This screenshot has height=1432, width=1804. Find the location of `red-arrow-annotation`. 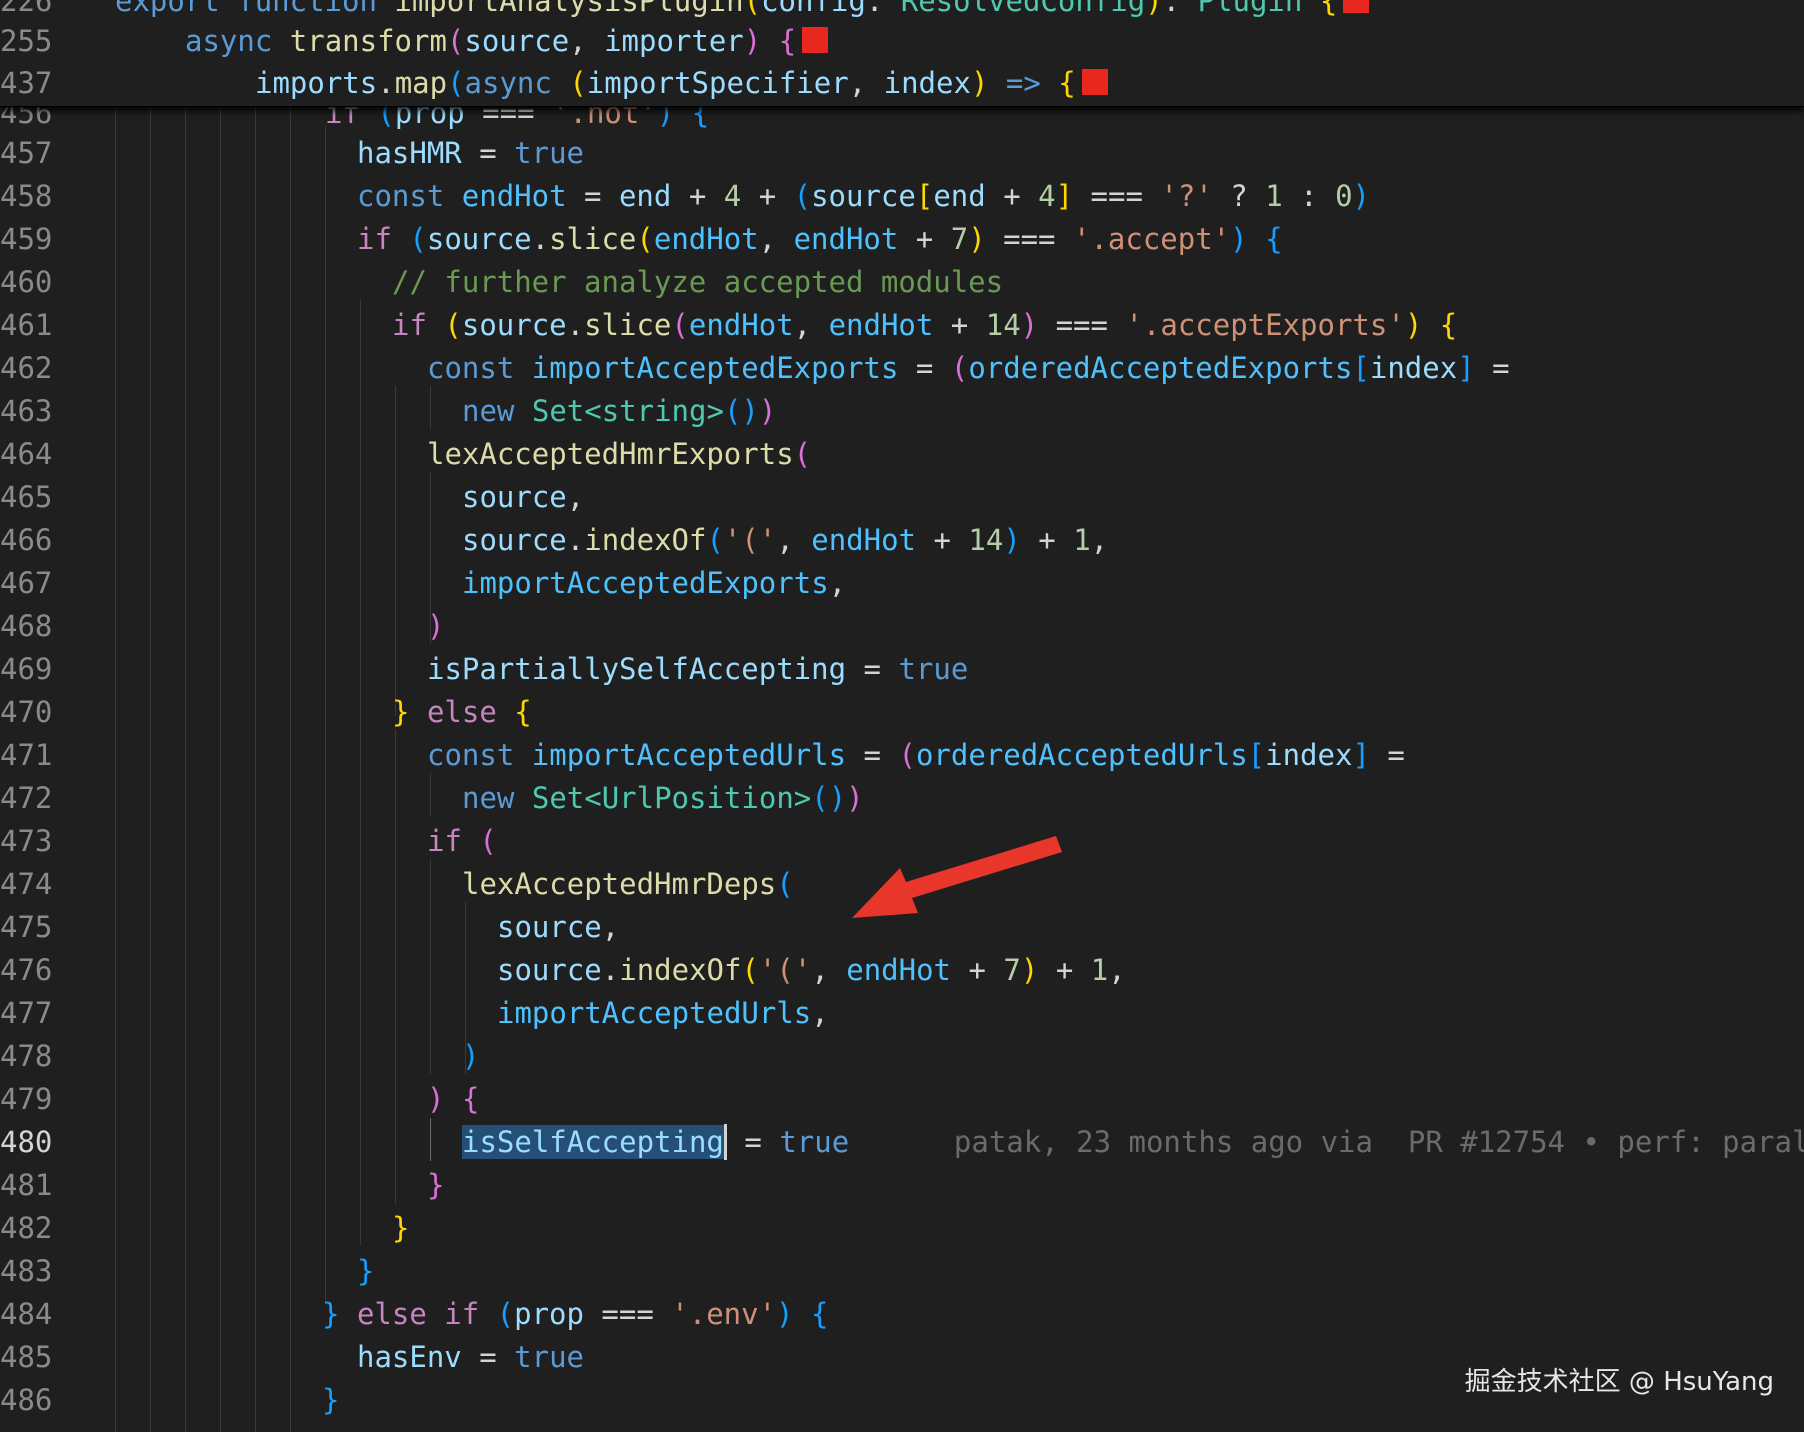

red-arrow-annotation is located at coordinates (957, 877).